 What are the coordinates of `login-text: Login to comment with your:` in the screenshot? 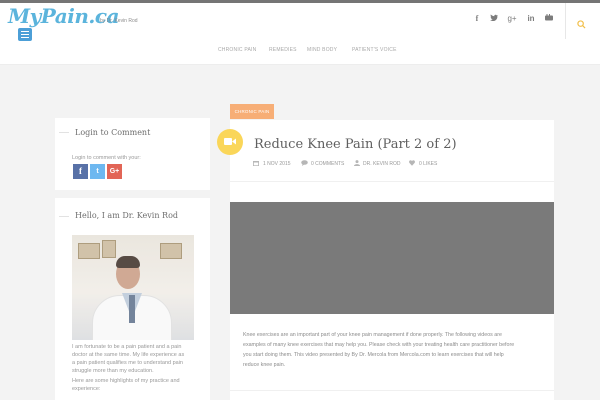 It's located at (106, 158).